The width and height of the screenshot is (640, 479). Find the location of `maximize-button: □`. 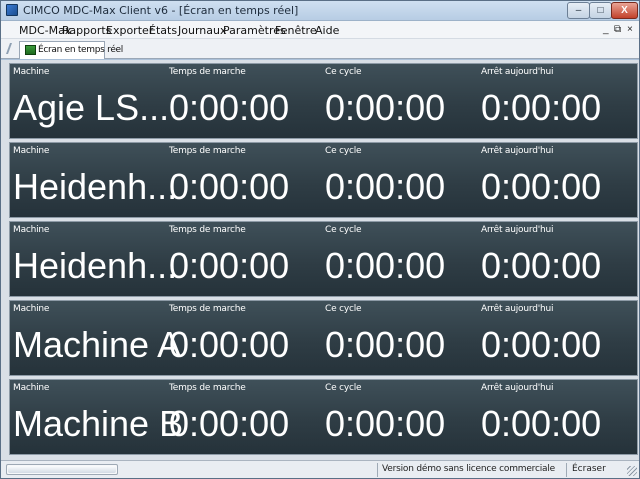

maximize-button: □ is located at coordinates (600, 10).